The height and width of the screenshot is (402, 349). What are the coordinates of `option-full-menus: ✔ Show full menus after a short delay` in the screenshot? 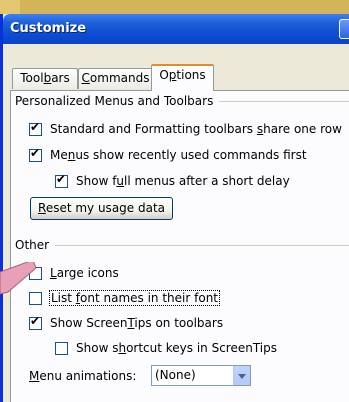 It's located at (172, 180).